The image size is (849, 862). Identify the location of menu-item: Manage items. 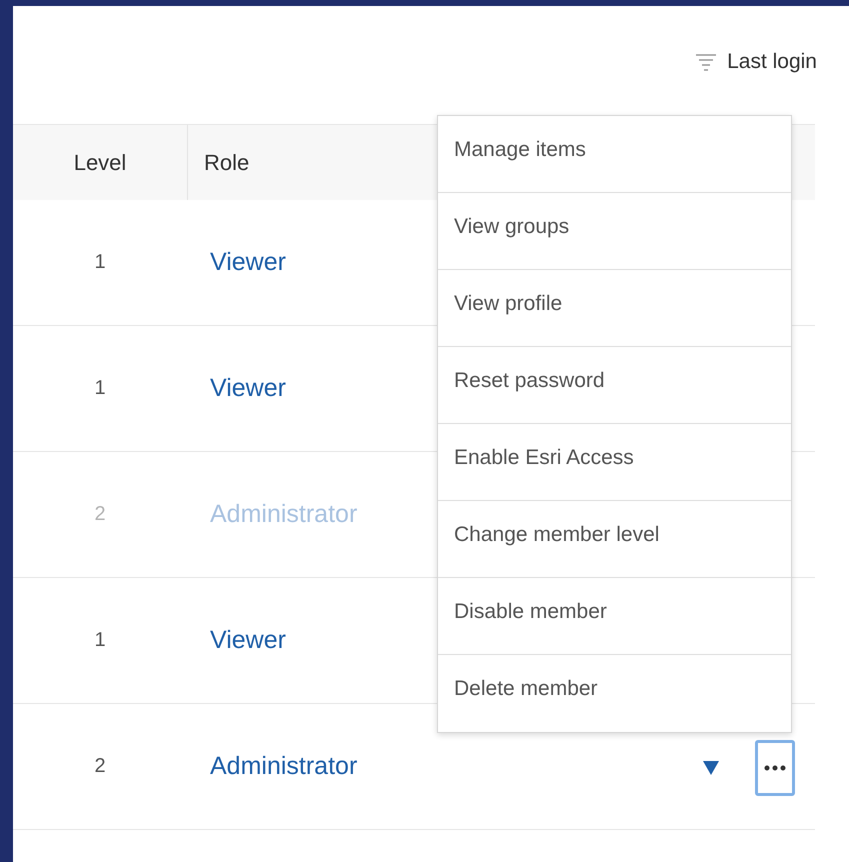
(614, 154).